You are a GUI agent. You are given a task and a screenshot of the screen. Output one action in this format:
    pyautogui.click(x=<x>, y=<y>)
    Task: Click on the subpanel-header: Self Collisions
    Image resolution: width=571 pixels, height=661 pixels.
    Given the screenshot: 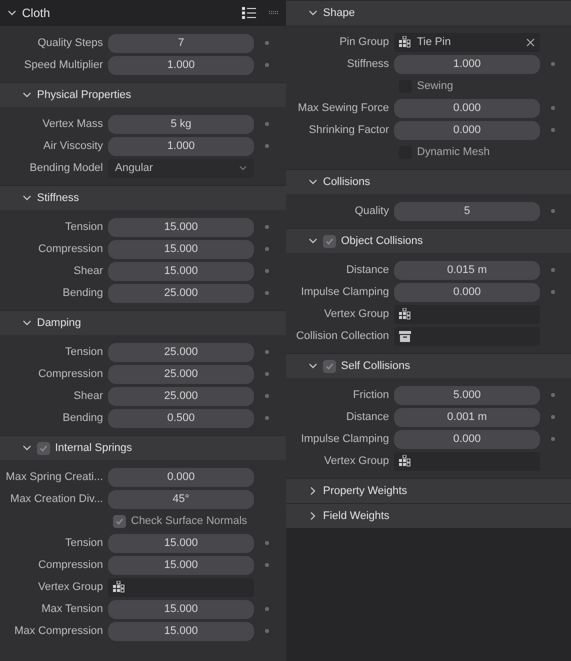 What is the action you would take?
    pyautogui.click(x=428, y=365)
    